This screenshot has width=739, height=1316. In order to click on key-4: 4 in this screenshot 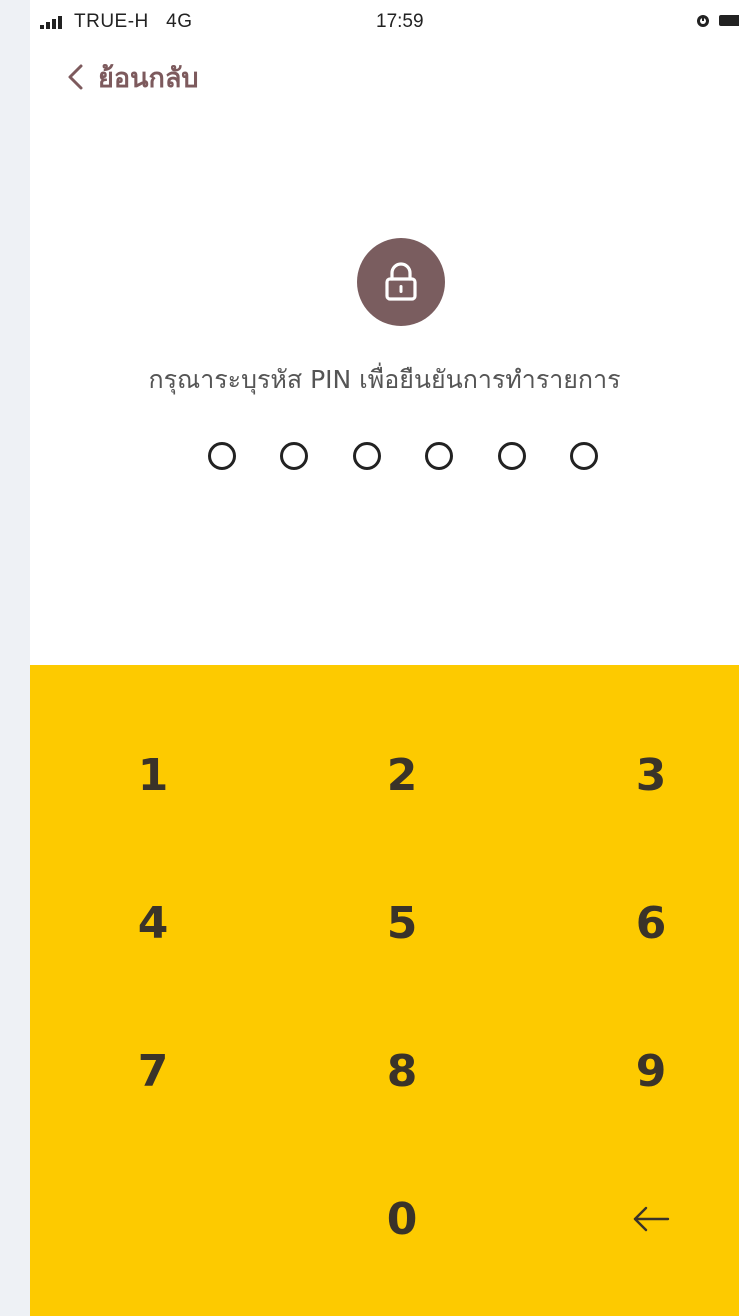, I will do `click(153, 923)`.